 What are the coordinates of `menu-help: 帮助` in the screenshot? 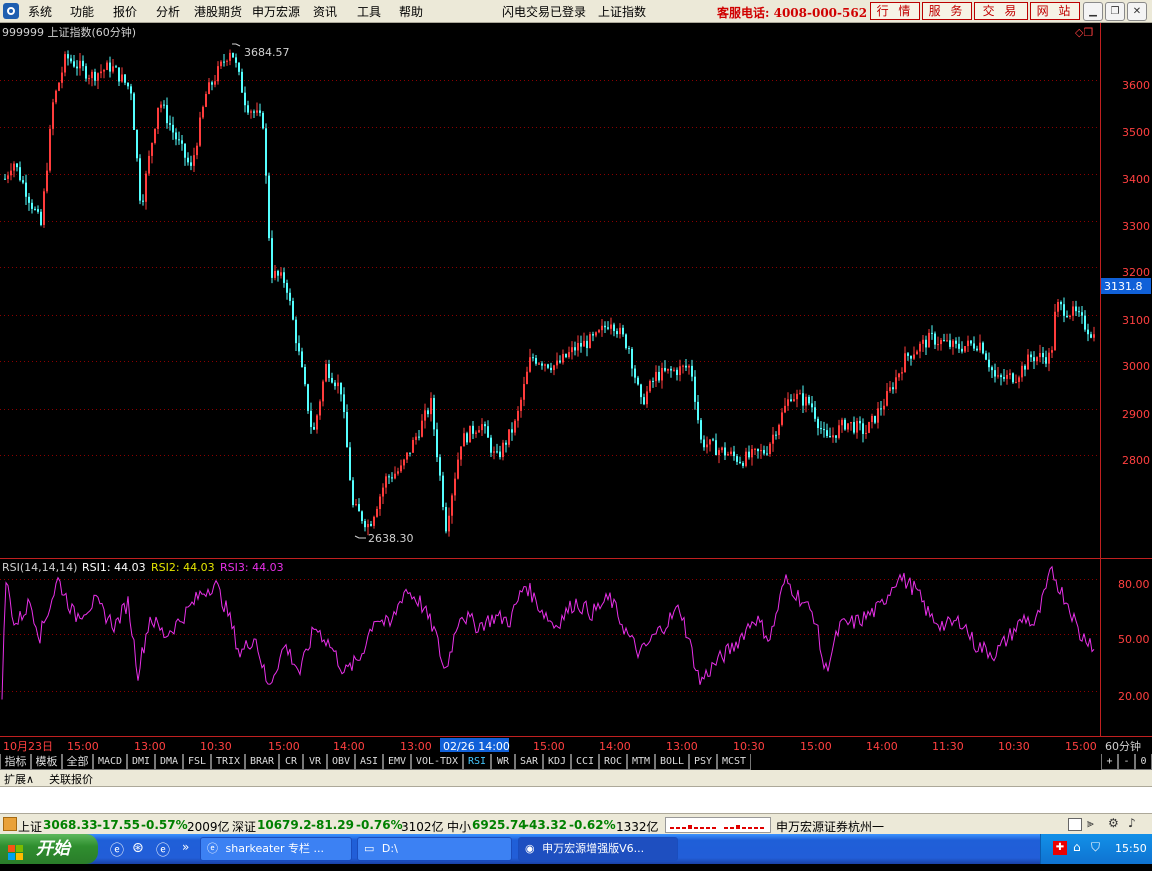 It's located at (411, 11).